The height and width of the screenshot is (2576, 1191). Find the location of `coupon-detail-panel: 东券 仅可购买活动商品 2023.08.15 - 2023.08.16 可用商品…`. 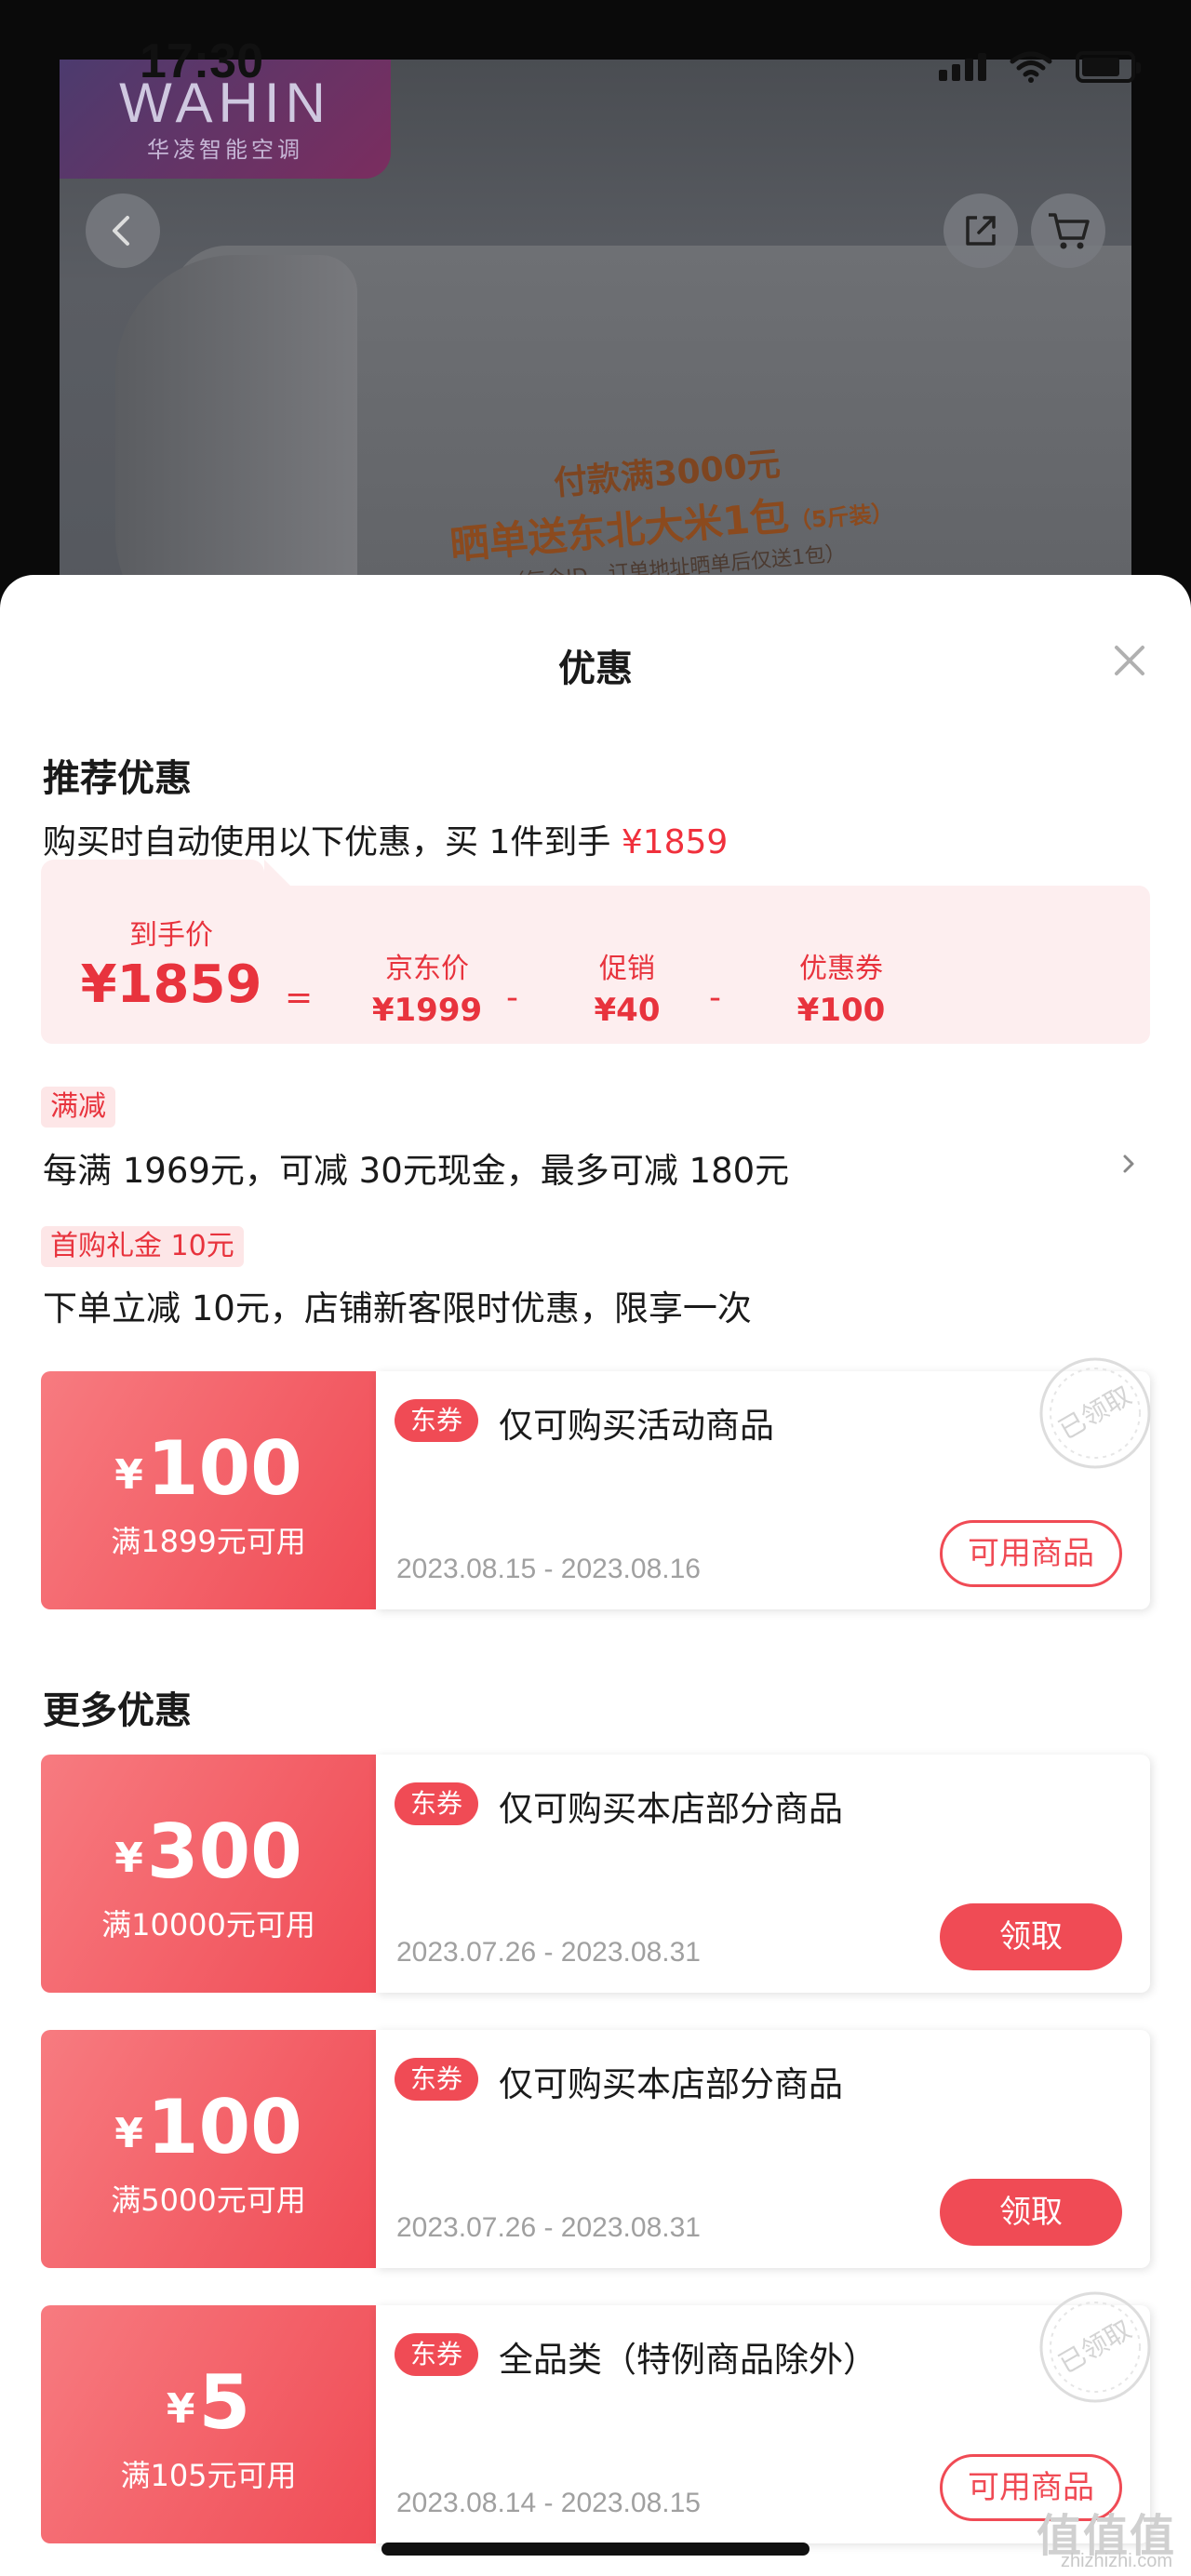

coupon-detail-panel: 东券 仅可购买活动商品 2023.08.15 - 2023.08.16 可用商品… is located at coordinates (763, 1483).